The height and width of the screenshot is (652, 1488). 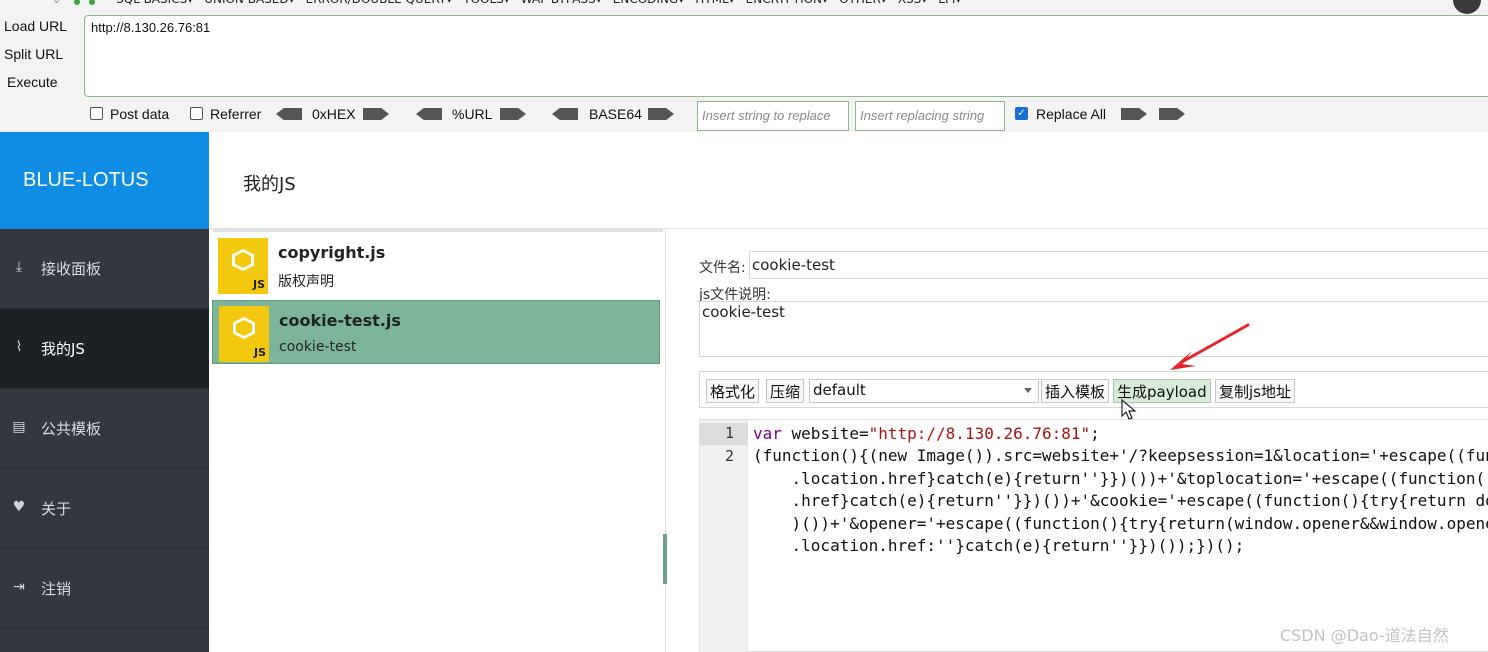 I want to click on hackbar-menu-item: UNION BASED▾, so click(x=249, y=3).